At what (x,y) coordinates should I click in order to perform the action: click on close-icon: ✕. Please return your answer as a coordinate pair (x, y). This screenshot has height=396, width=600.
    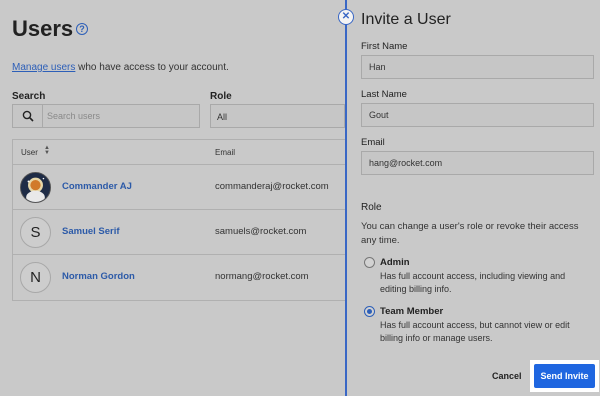
    Looking at the image, I should click on (346, 17).